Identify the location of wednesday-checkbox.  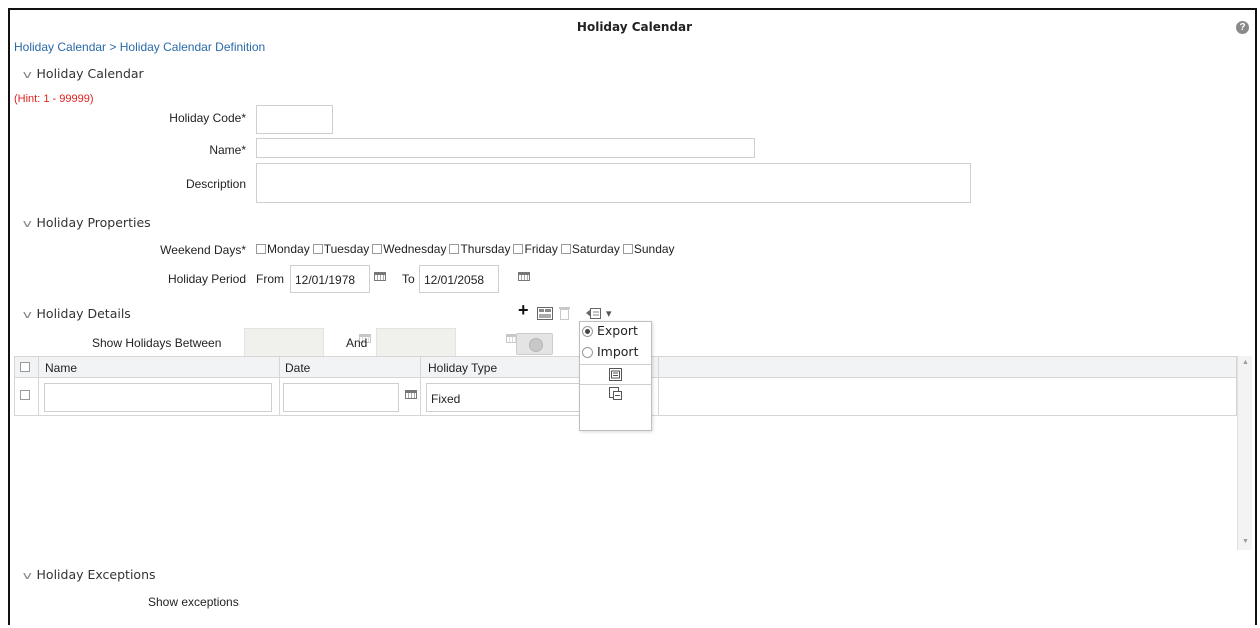
(377, 249).